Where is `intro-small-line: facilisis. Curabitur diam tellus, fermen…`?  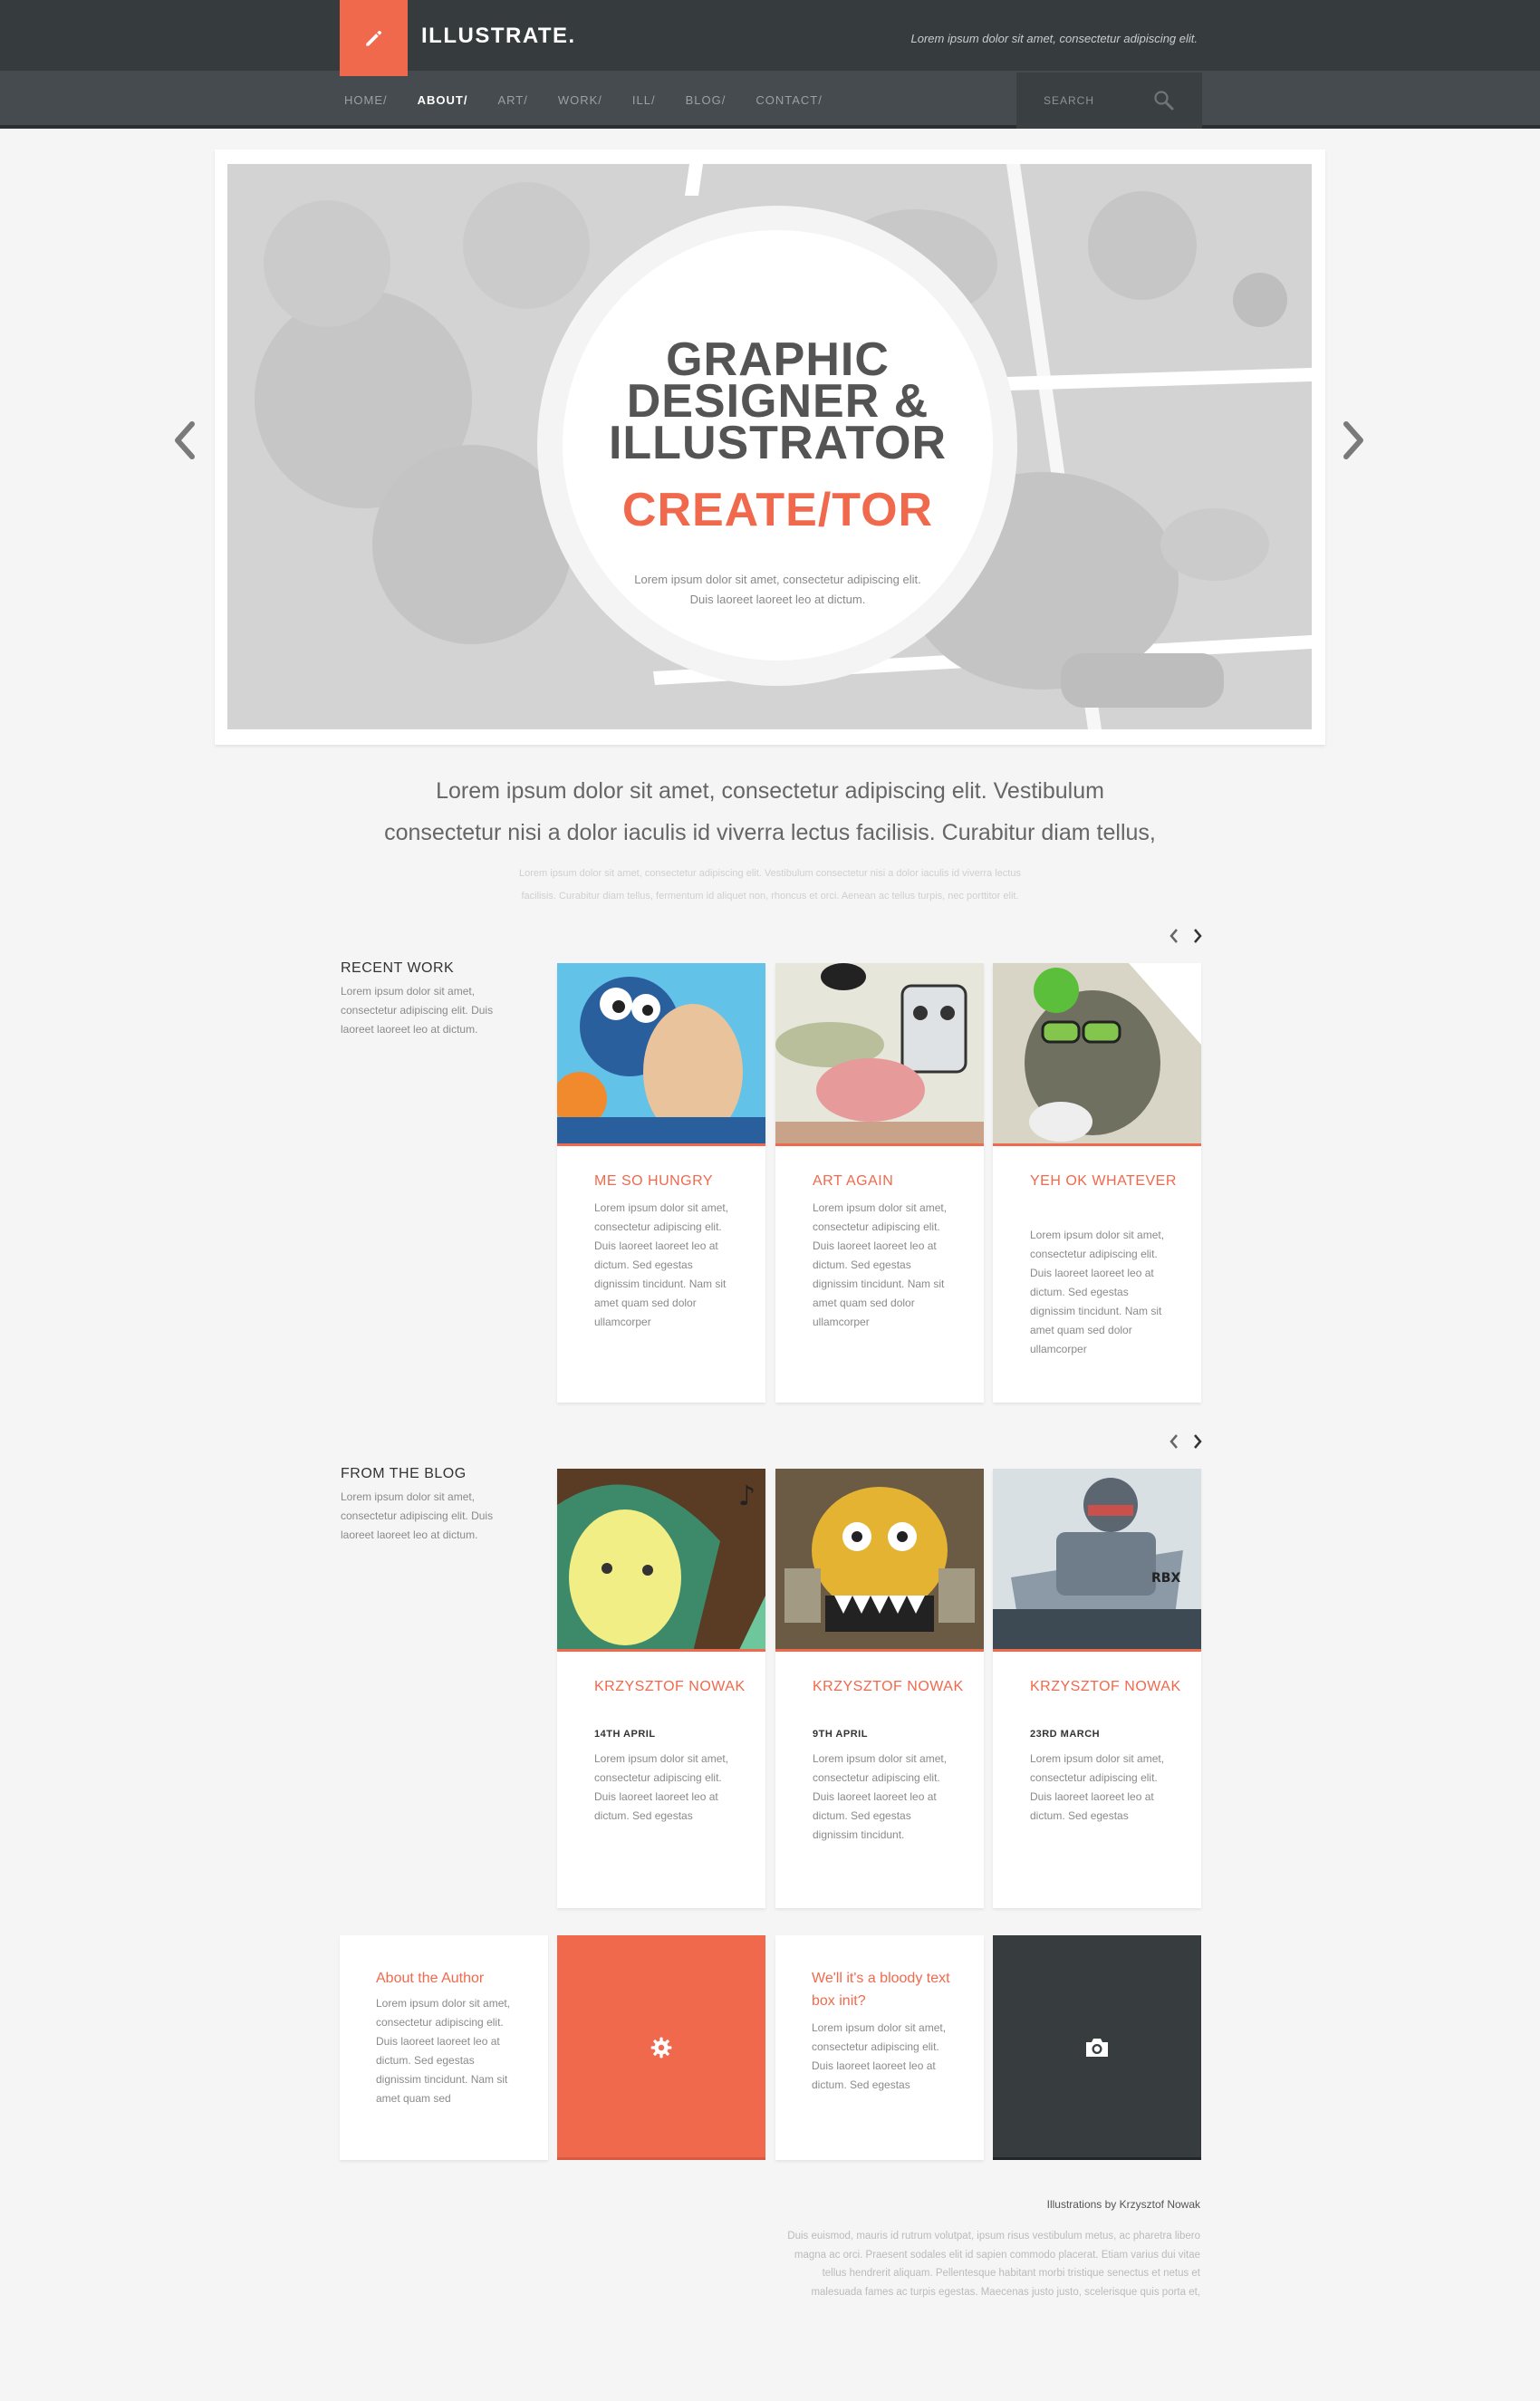 intro-small-line: facilisis. Curabitur diam tellus, fermen… is located at coordinates (770, 896).